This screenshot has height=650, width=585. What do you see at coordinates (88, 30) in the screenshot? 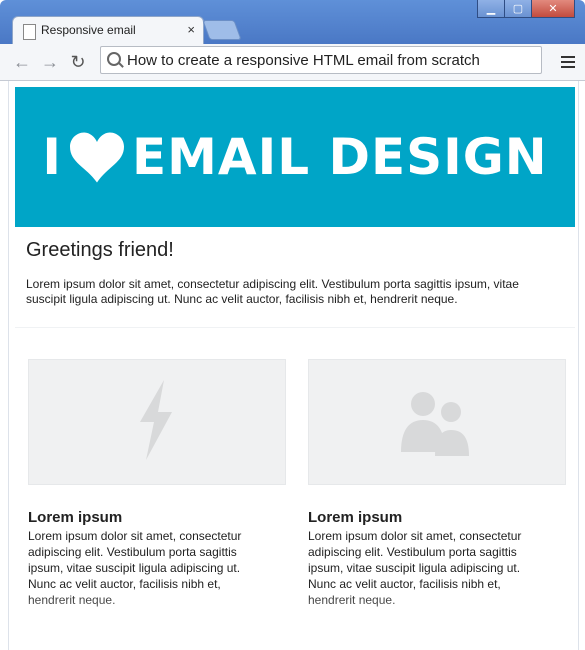
I see `tab-title: Responsive email` at bounding box center [88, 30].